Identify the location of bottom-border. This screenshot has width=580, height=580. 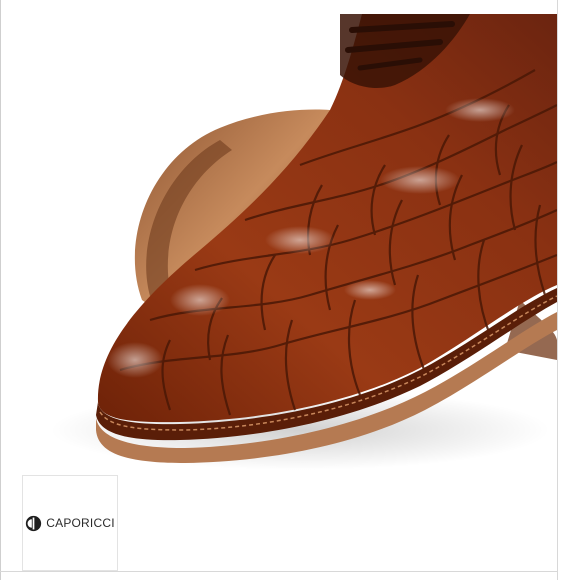
(279, 571).